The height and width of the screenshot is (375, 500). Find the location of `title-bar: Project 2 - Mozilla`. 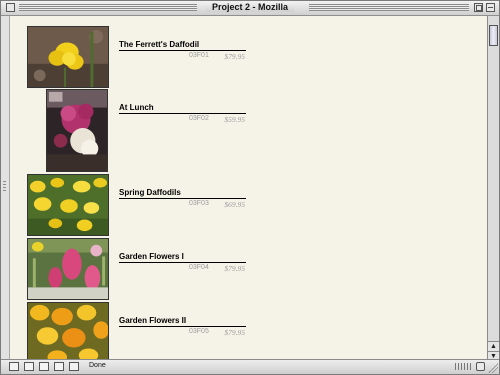

title-bar: Project 2 - Mozilla is located at coordinates (250, 8).